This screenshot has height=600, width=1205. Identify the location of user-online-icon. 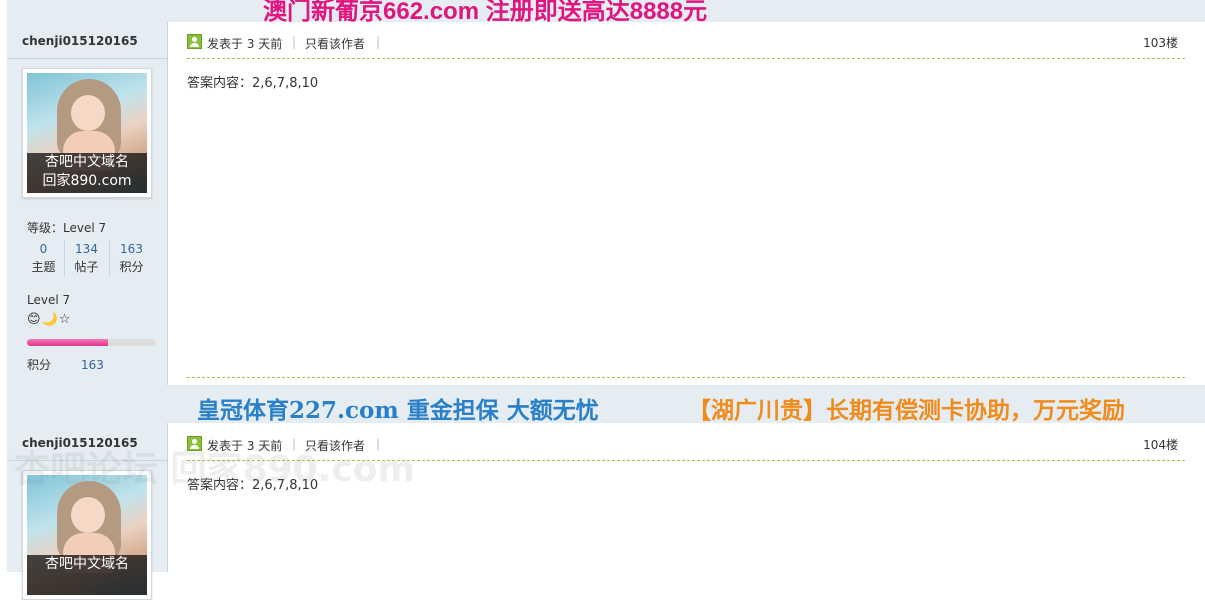
(194, 41).